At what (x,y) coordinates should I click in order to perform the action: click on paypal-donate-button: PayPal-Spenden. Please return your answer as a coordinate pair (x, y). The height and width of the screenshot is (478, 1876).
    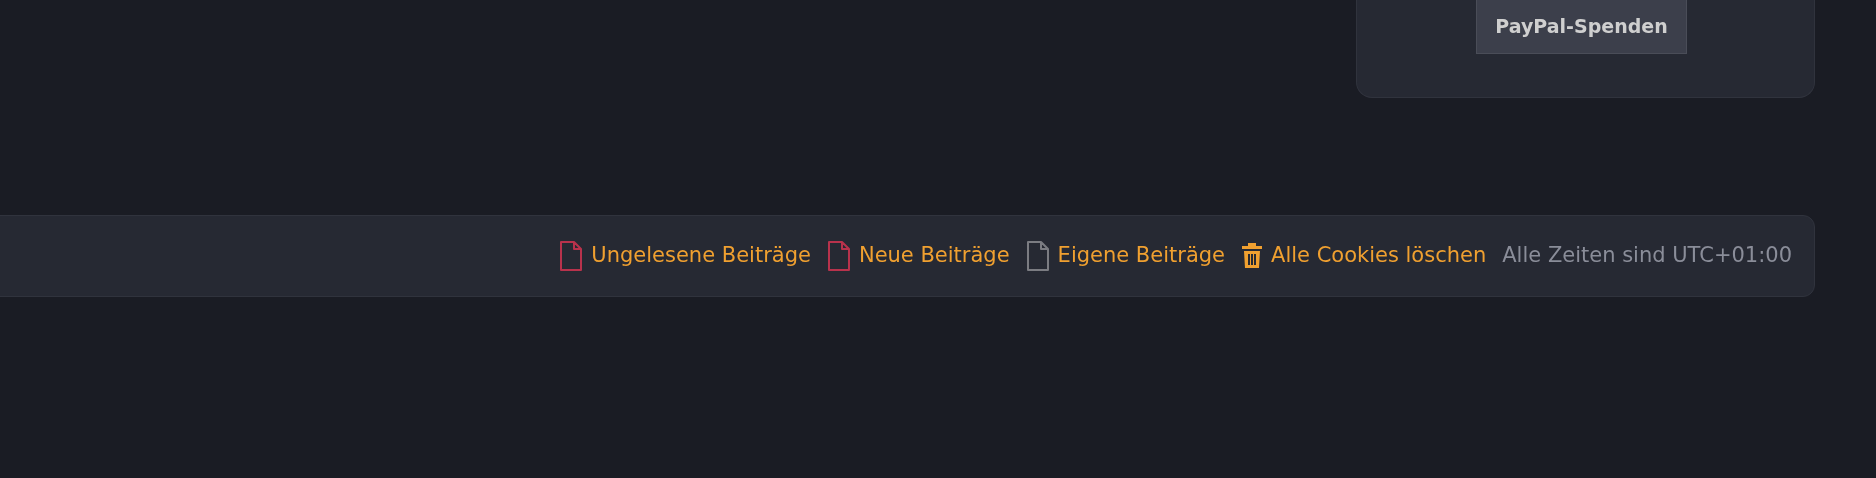
    Looking at the image, I should click on (1581, 27).